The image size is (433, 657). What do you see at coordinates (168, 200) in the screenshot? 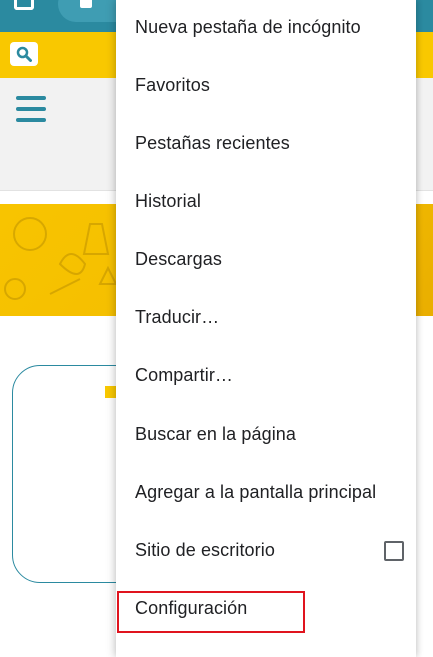
I see `menu-item-label: Historial` at bounding box center [168, 200].